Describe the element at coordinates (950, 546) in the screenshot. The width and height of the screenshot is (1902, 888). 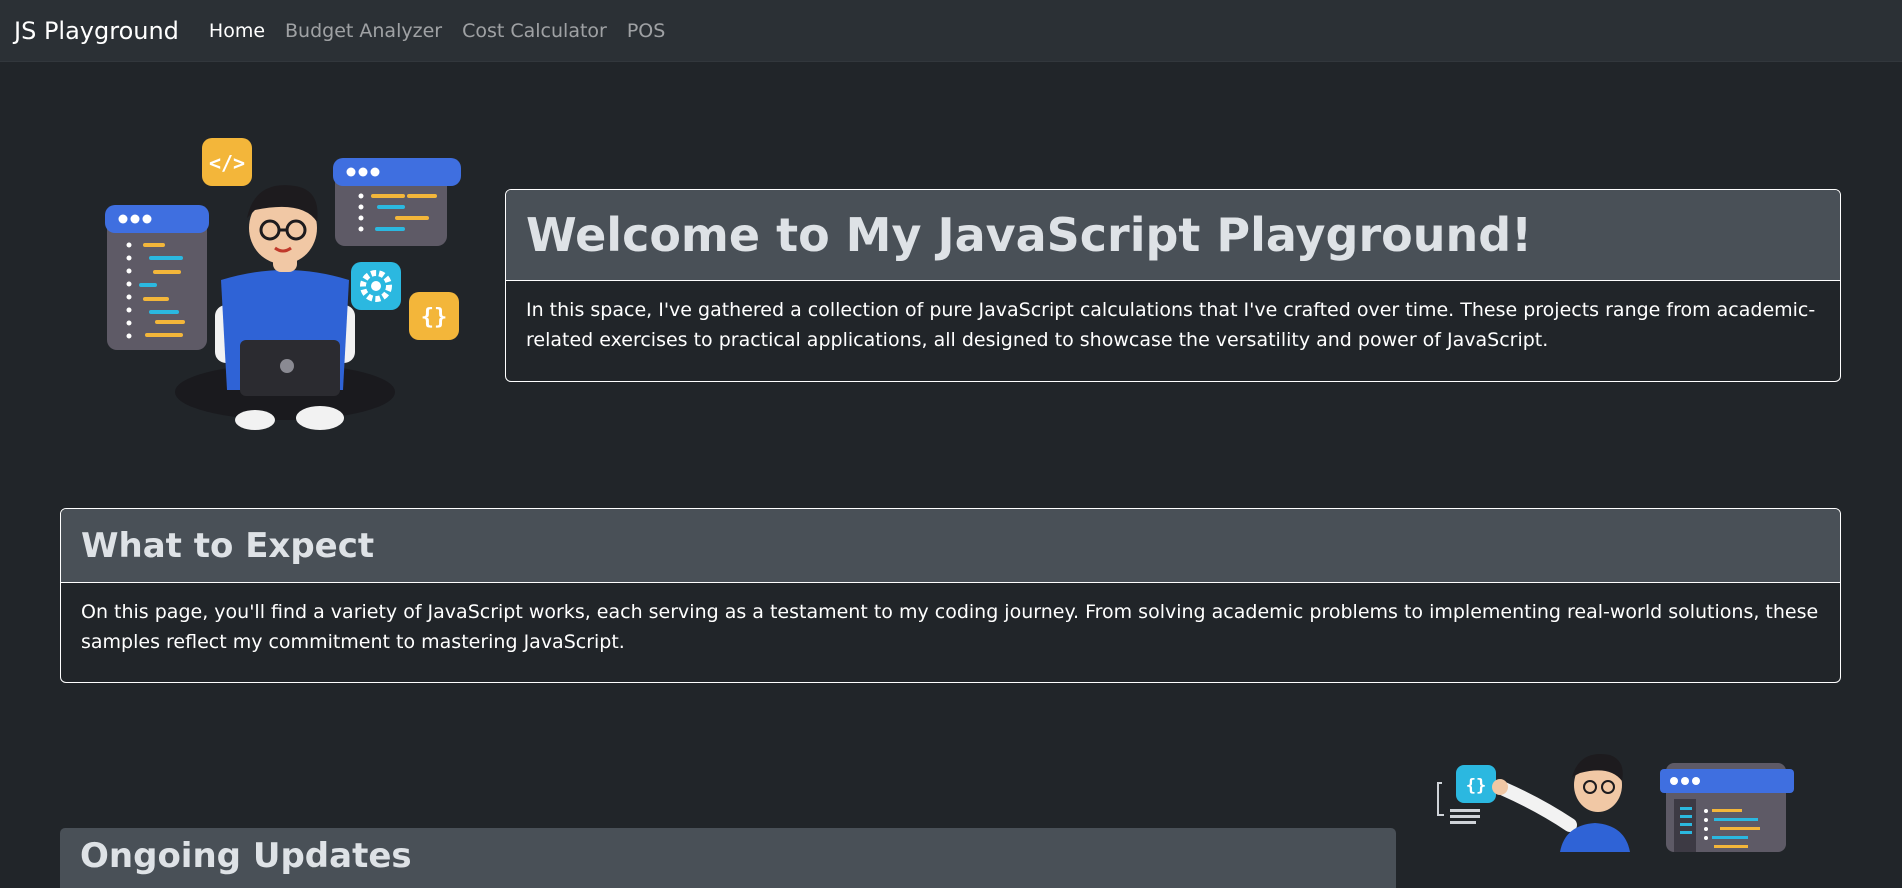
I see `what-to-expect-card-header: What to Expect` at that location.